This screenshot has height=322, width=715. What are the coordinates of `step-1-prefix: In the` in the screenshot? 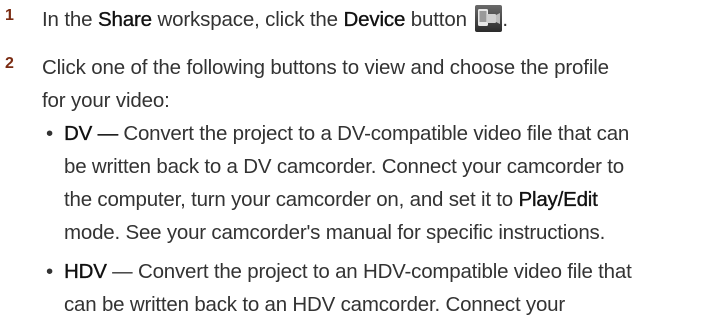 It's located at (70, 19).